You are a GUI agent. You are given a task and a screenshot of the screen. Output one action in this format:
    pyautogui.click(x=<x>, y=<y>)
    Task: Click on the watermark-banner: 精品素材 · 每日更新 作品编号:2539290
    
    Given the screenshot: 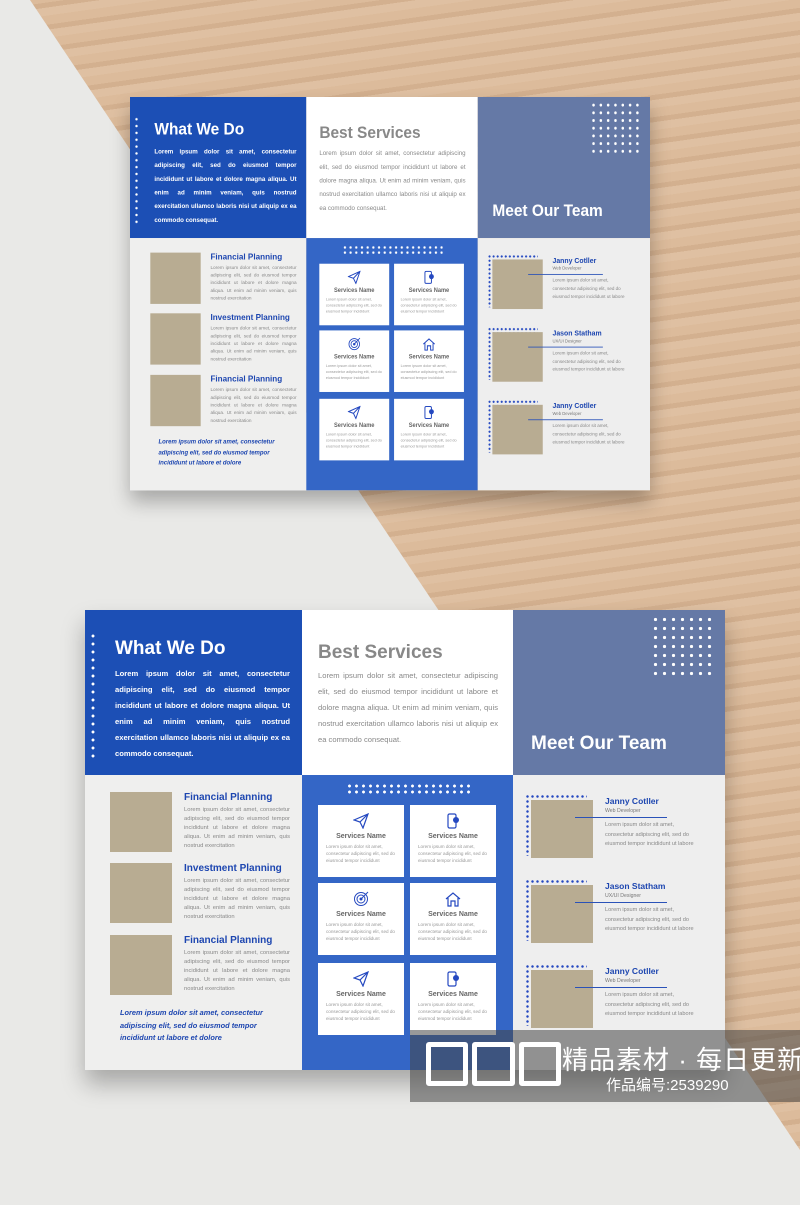 What is the action you would take?
    pyautogui.click(x=605, y=1066)
    